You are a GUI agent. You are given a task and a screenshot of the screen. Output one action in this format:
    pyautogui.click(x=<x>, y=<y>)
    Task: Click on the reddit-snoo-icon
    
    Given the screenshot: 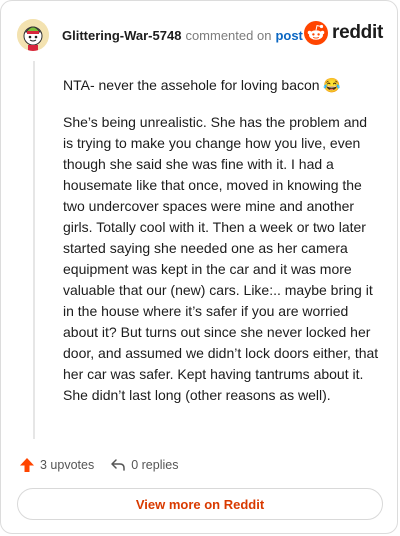 What is the action you would take?
    pyautogui.click(x=316, y=33)
    